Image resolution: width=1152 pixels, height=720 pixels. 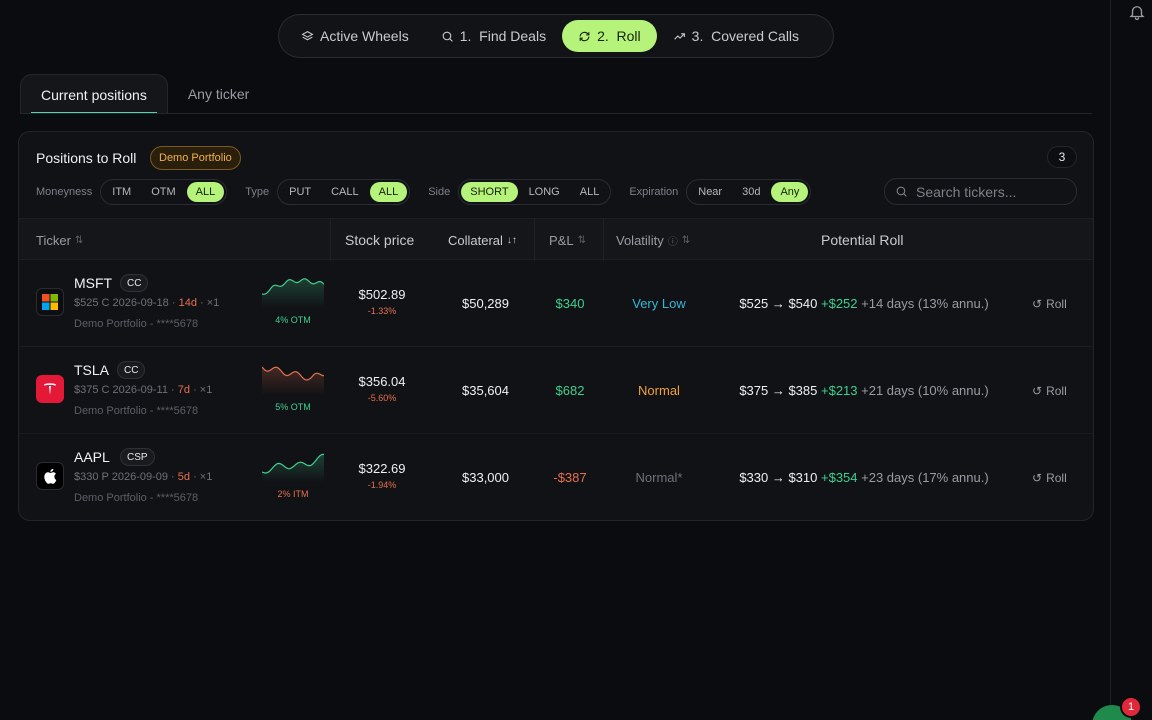 I want to click on info-icon: ⓘ, so click(x=672, y=242).